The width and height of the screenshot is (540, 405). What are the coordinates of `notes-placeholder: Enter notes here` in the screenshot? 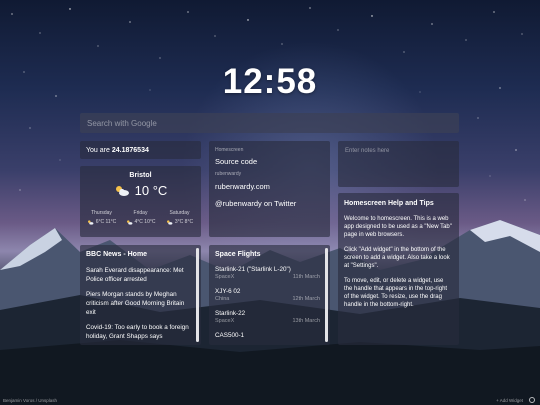 It's located at (367, 151).